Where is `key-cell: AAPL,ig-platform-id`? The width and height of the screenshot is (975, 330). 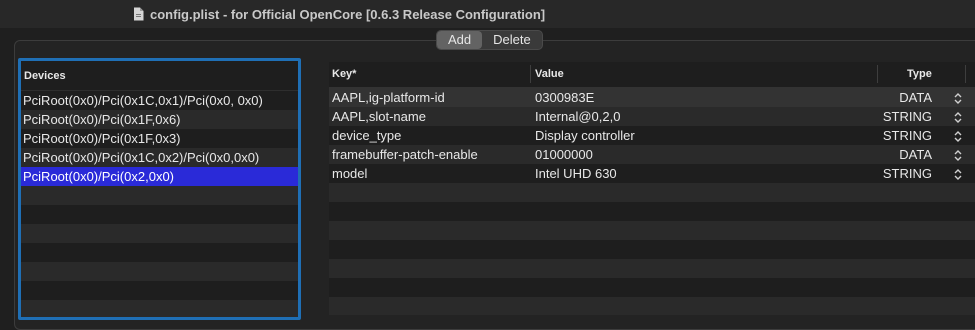
key-cell: AAPL,ig-platform-id is located at coordinates (388, 97).